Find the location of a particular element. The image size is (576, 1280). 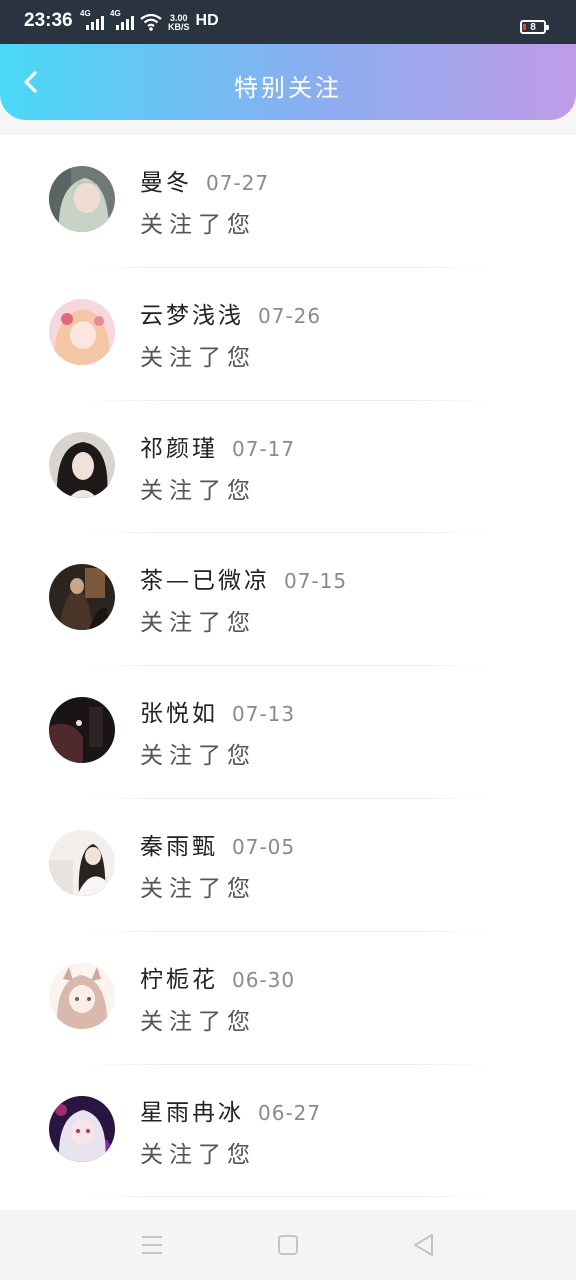

follow-date: 06-30 is located at coordinates (264, 979).